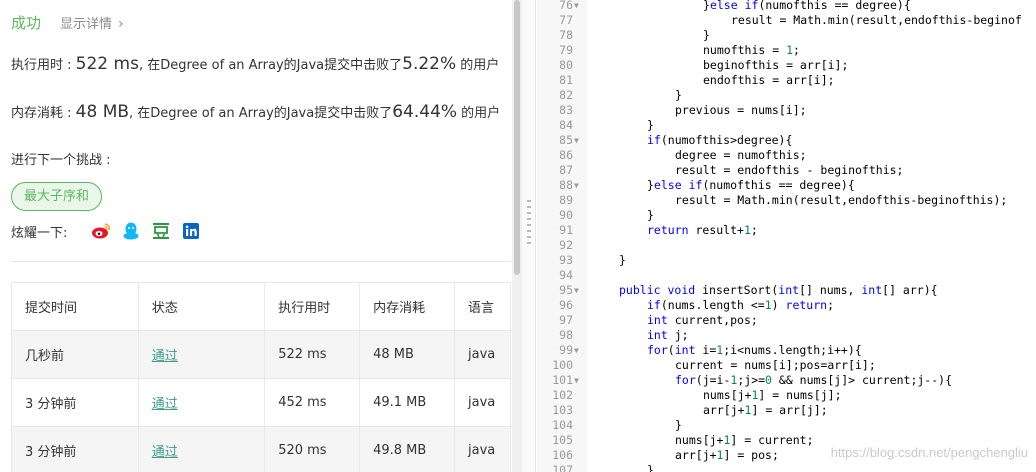 The height and width of the screenshot is (472, 1036). What do you see at coordinates (261, 402) in the screenshot?
I see `table-row: 3 分钟前 通过 452 ms 49.1 MB java` at bounding box center [261, 402].